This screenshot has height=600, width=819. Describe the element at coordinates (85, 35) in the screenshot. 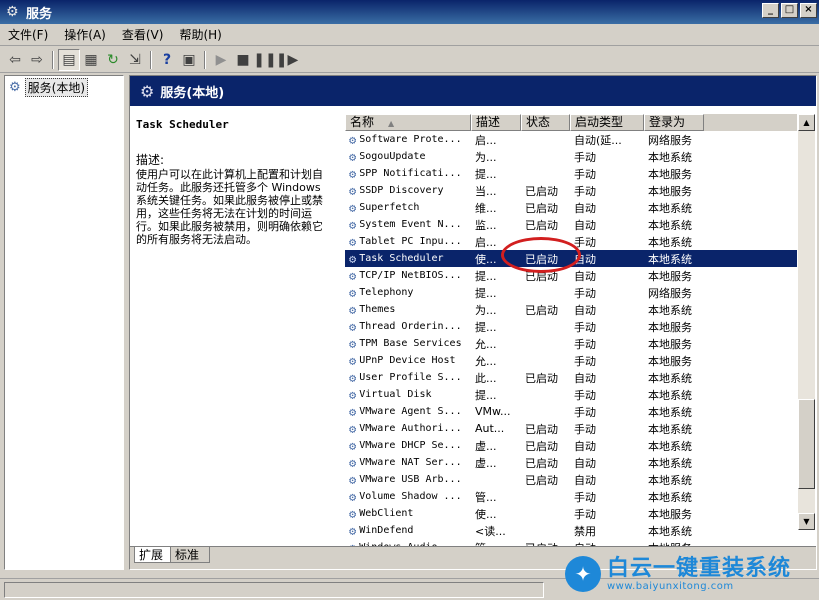

I see `menu-action: 操作(A)` at that location.